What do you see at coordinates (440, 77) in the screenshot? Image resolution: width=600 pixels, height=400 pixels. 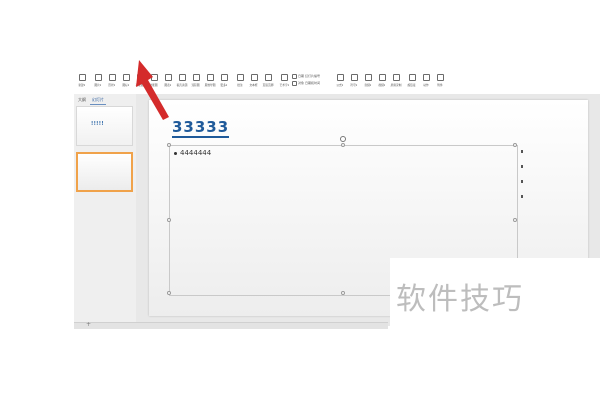 I see `attachment-icon` at bounding box center [440, 77].